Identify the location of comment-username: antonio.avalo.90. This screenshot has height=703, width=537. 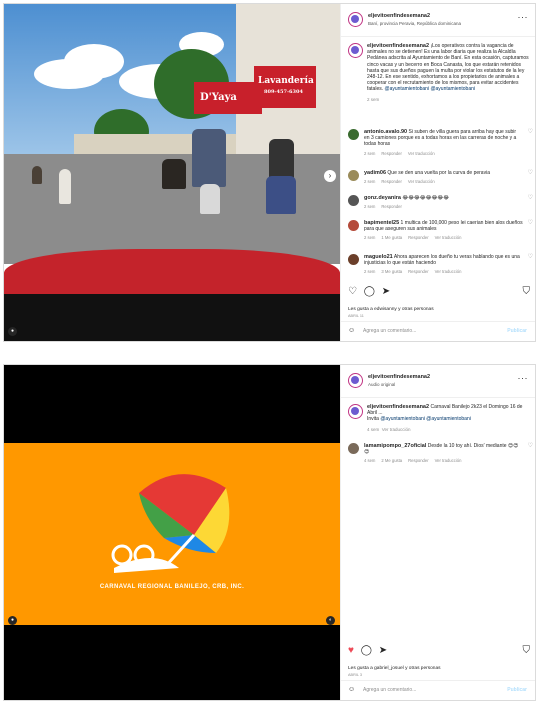
(385, 132).